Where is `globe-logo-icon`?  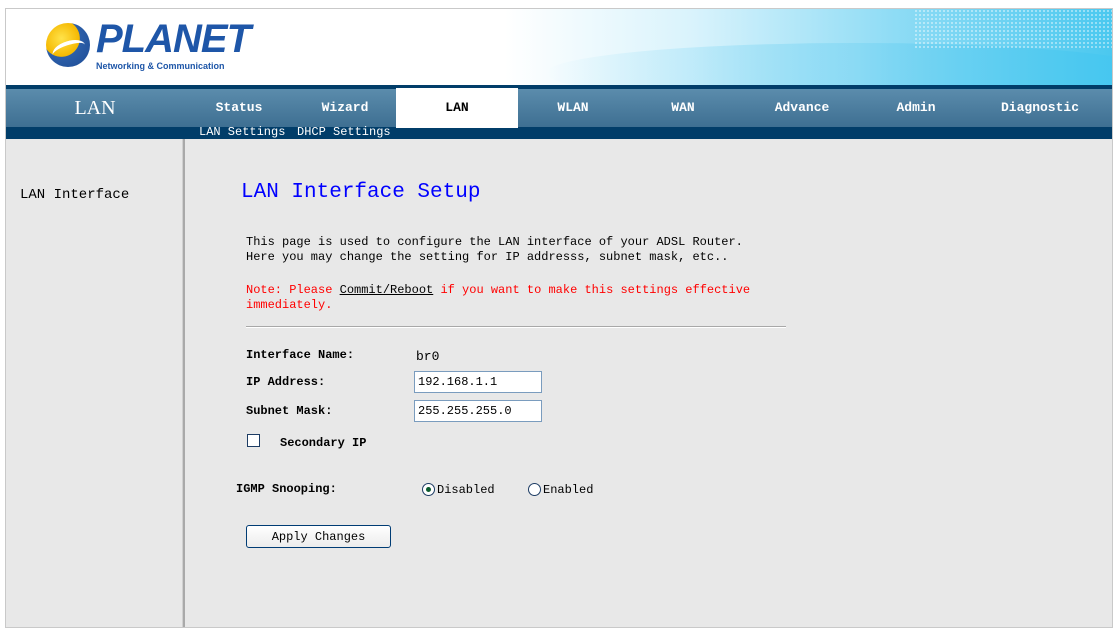 globe-logo-icon is located at coordinates (68, 45).